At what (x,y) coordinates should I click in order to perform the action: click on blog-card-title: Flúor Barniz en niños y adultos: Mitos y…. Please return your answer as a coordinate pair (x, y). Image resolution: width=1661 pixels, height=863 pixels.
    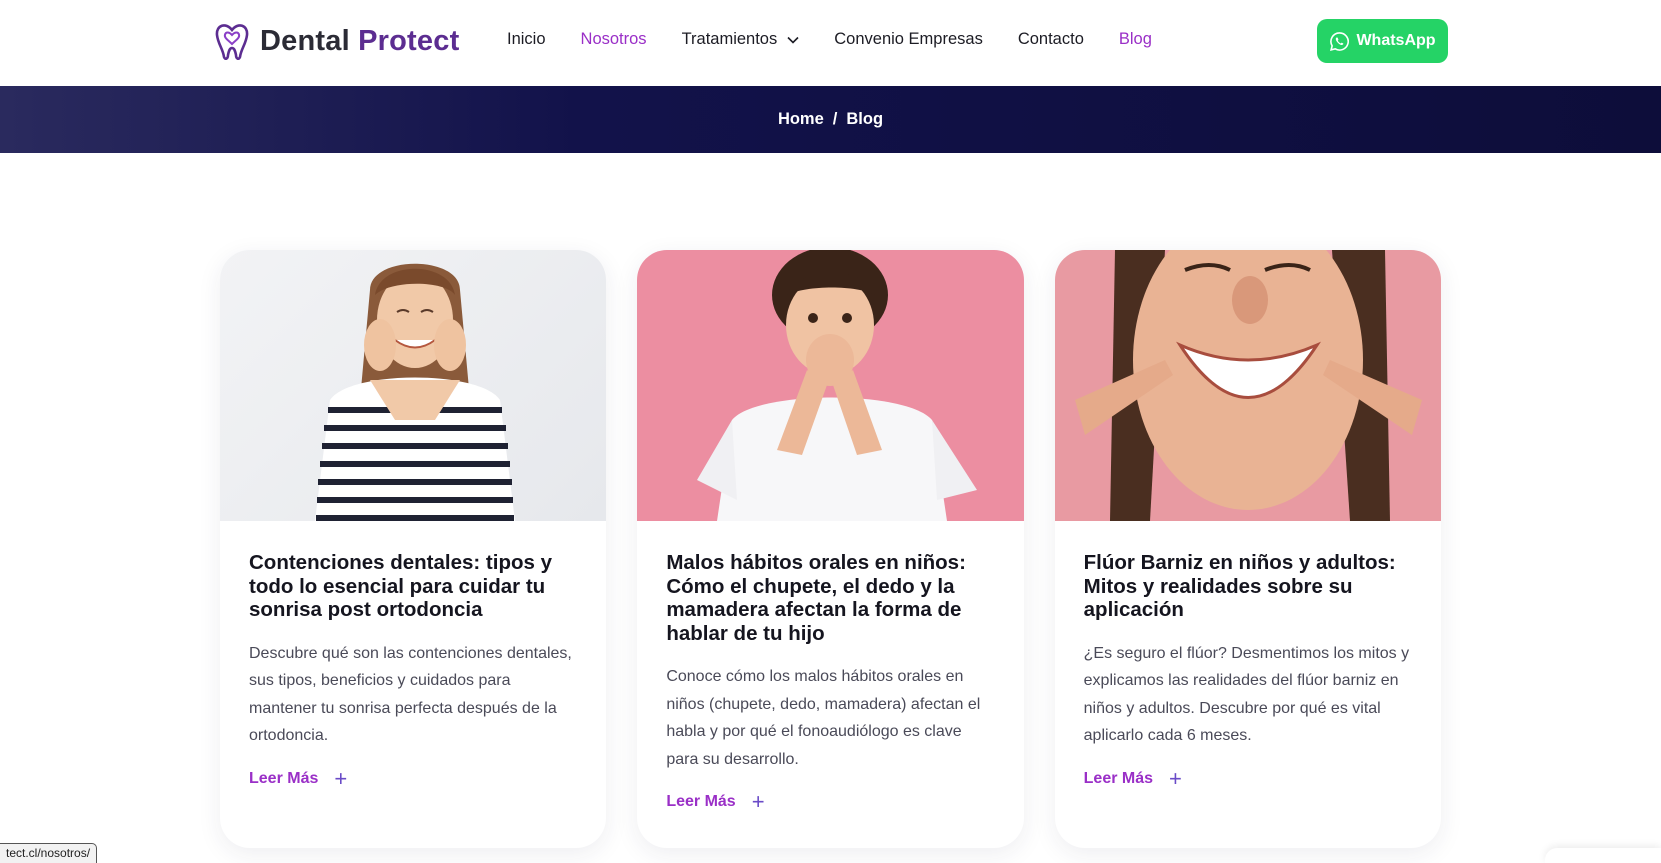
    Looking at the image, I should click on (1248, 586).